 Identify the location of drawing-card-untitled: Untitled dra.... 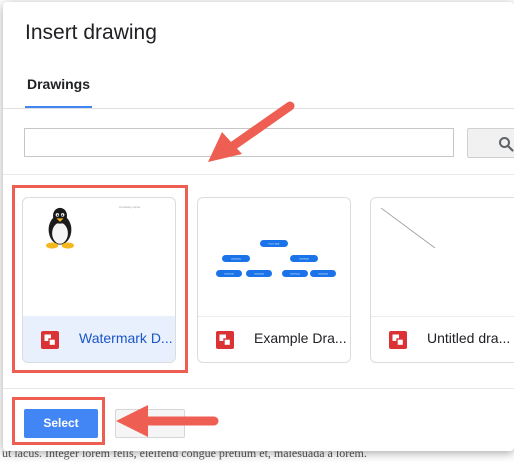
(442, 280).